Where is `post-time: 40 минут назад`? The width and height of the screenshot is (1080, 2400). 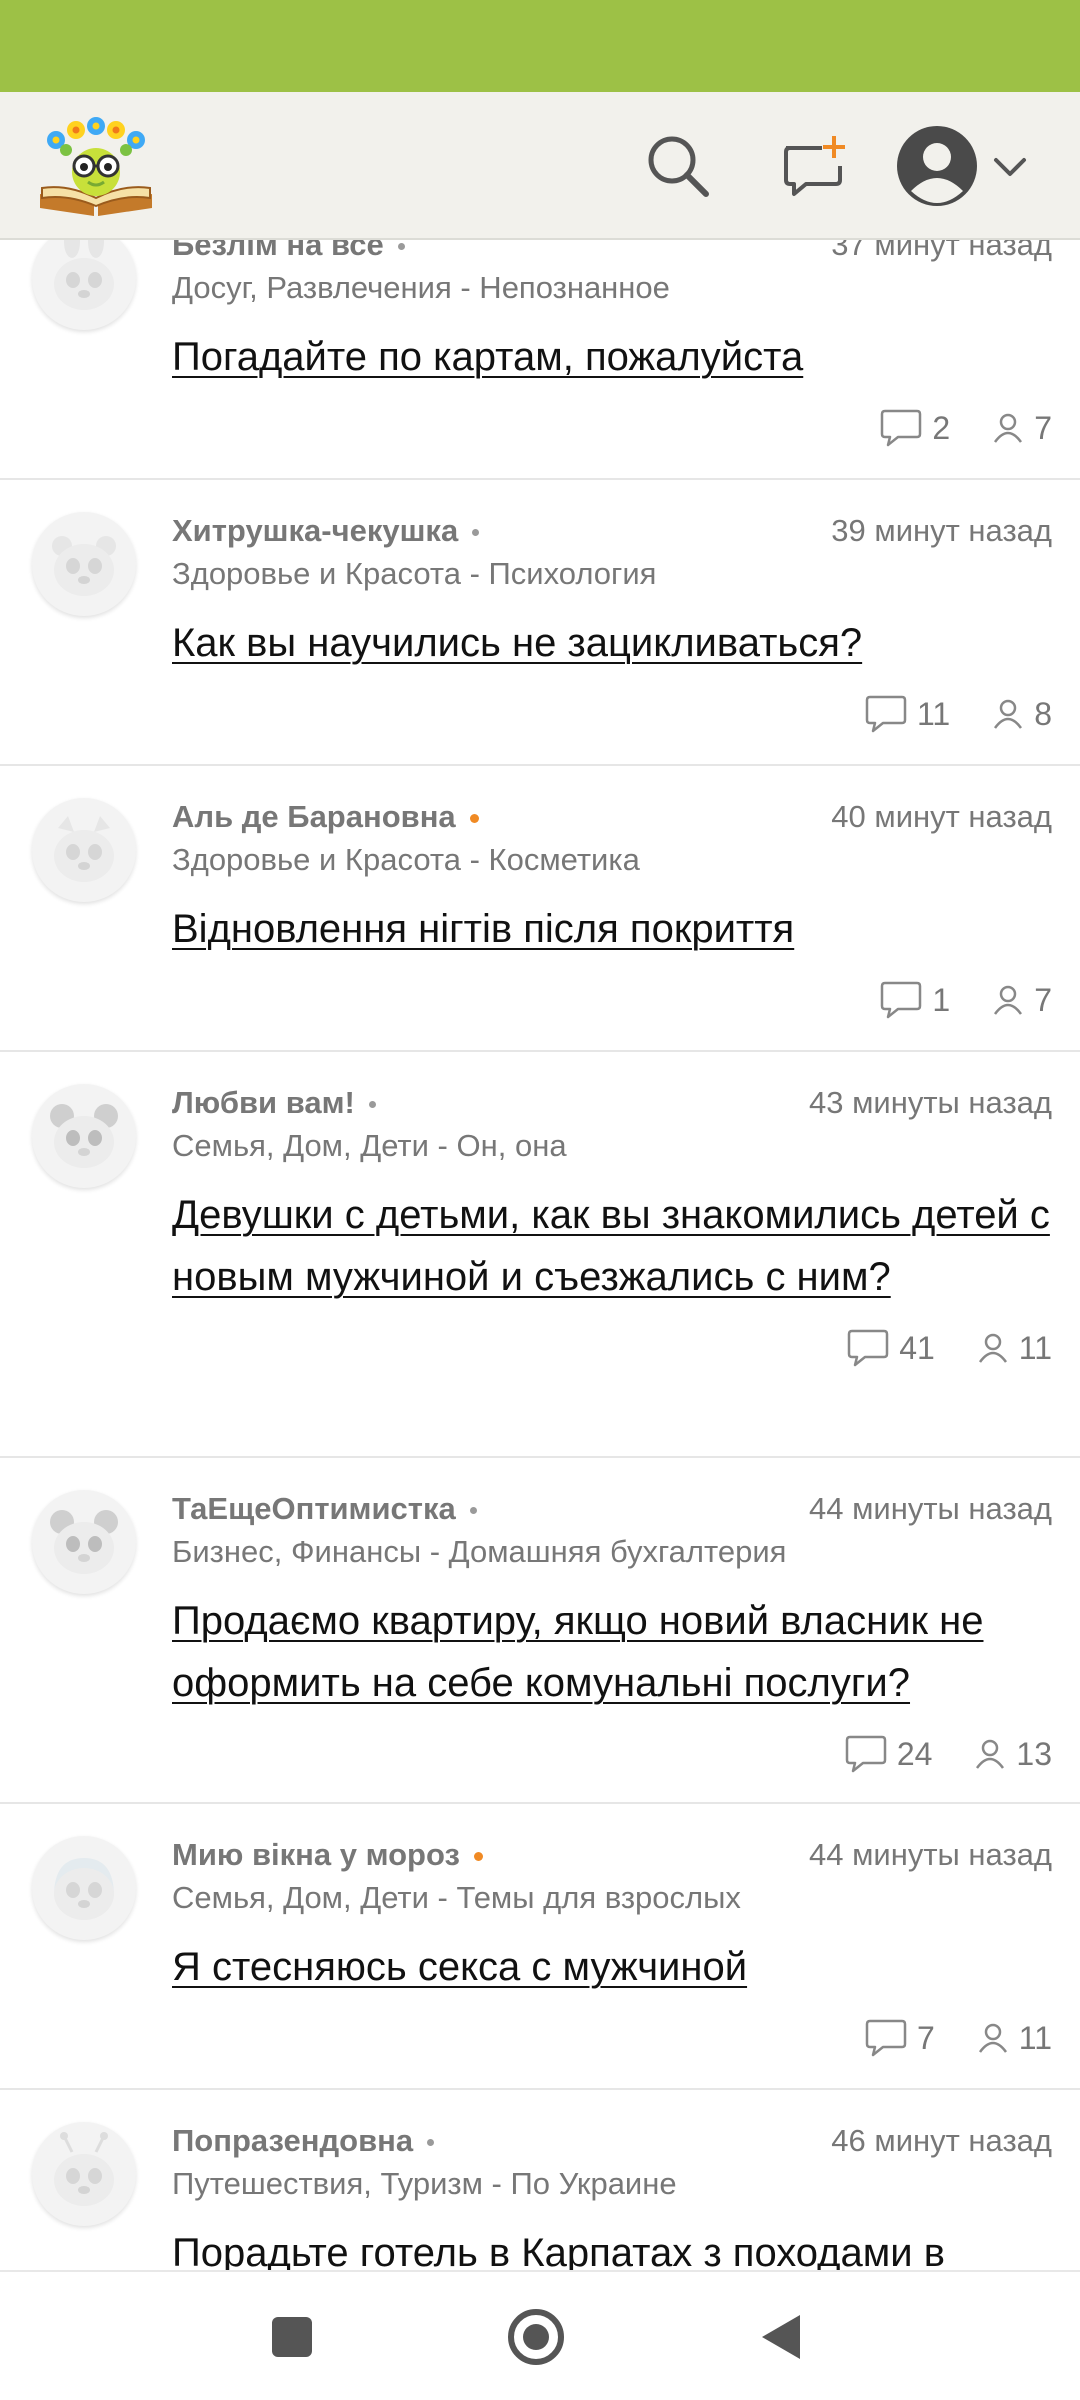 post-time: 40 минут назад is located at coordinates (941, 816).